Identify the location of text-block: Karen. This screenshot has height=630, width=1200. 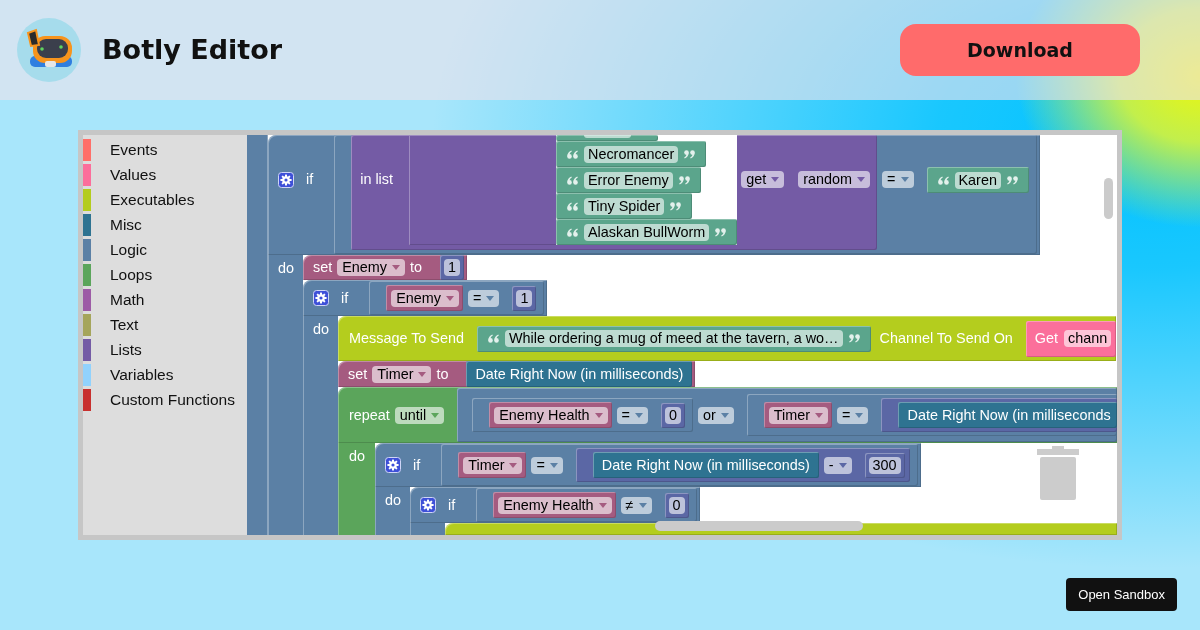
(977, 180).